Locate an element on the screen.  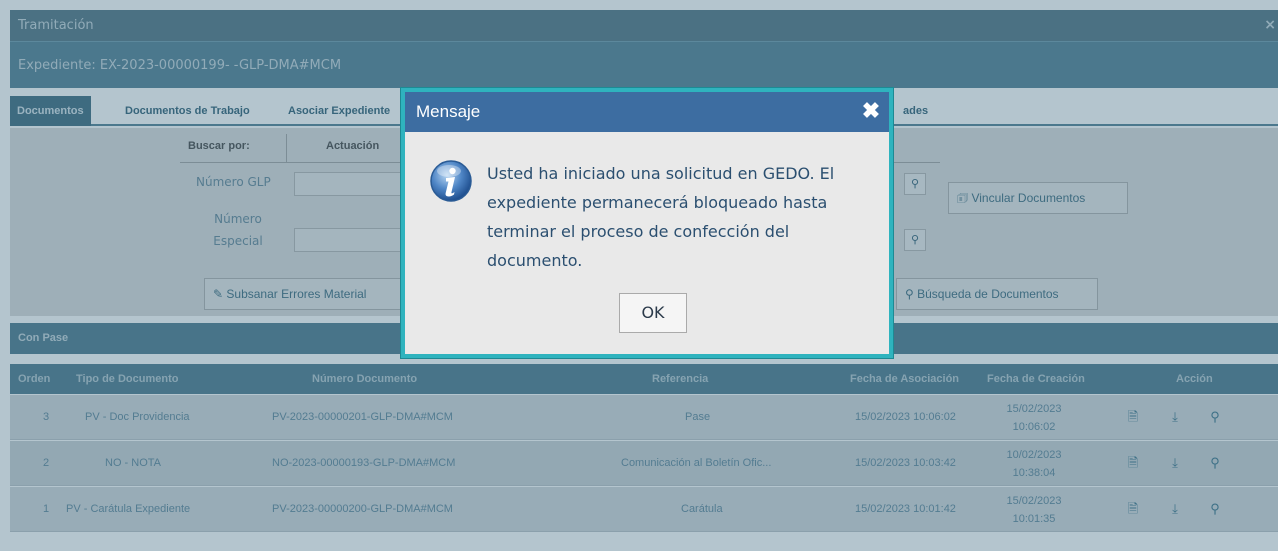
dialog-header: Mensaje ✖ is located at coordinates (647, 112).